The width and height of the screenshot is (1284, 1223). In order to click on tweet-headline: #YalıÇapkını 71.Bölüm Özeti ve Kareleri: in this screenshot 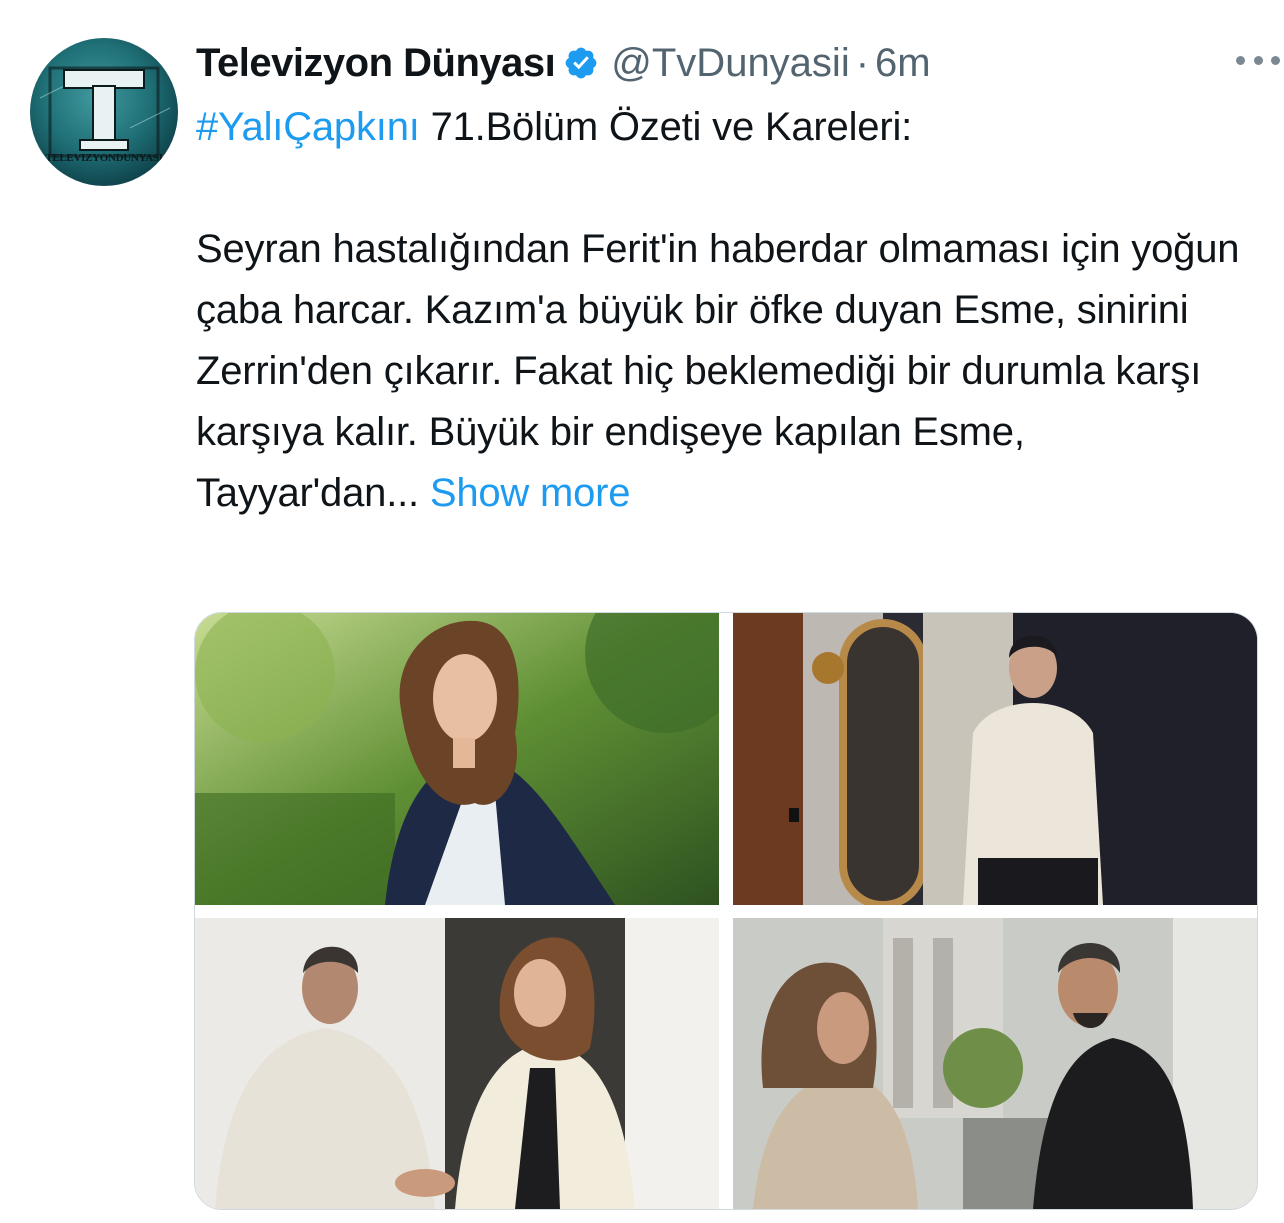, I will do `click(726, 127)`.